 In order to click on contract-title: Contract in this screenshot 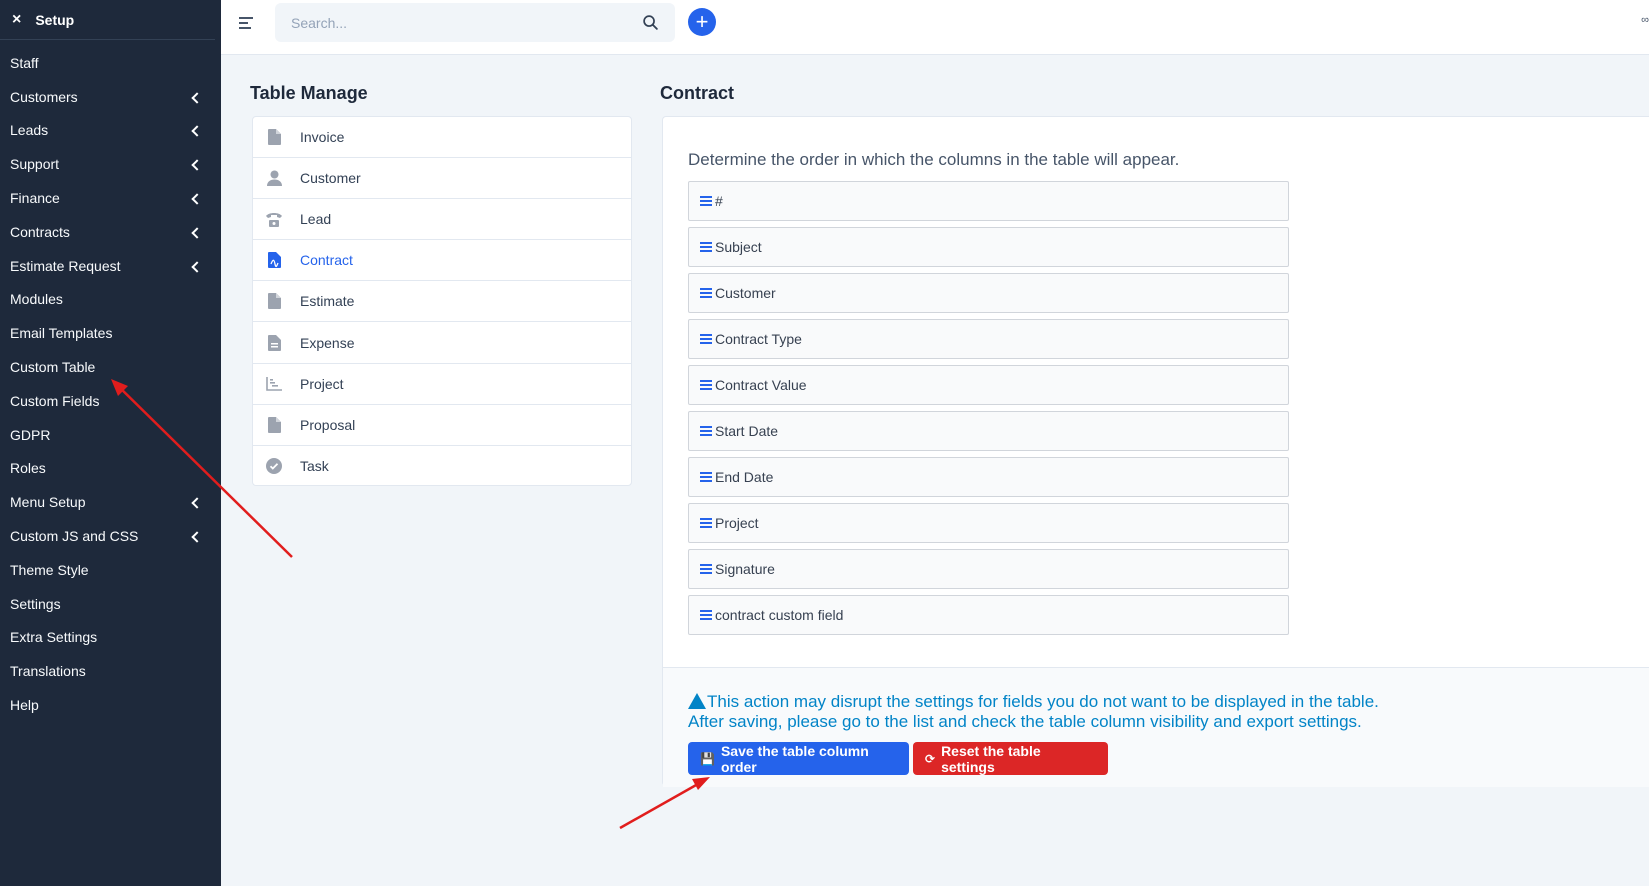, I will do `click(697, 93)`.